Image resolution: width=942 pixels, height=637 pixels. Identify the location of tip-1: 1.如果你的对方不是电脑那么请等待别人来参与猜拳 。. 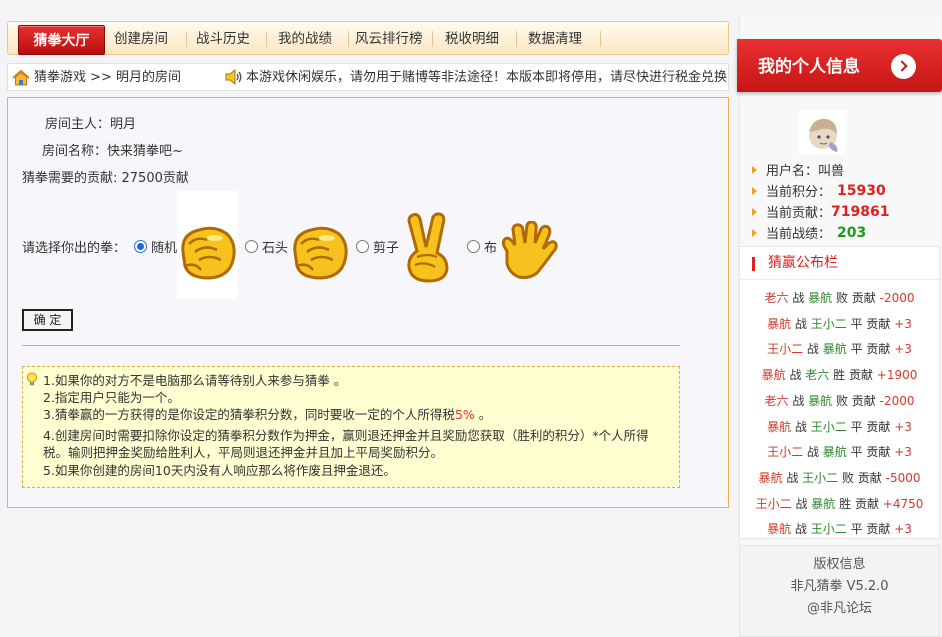
(195, 380).